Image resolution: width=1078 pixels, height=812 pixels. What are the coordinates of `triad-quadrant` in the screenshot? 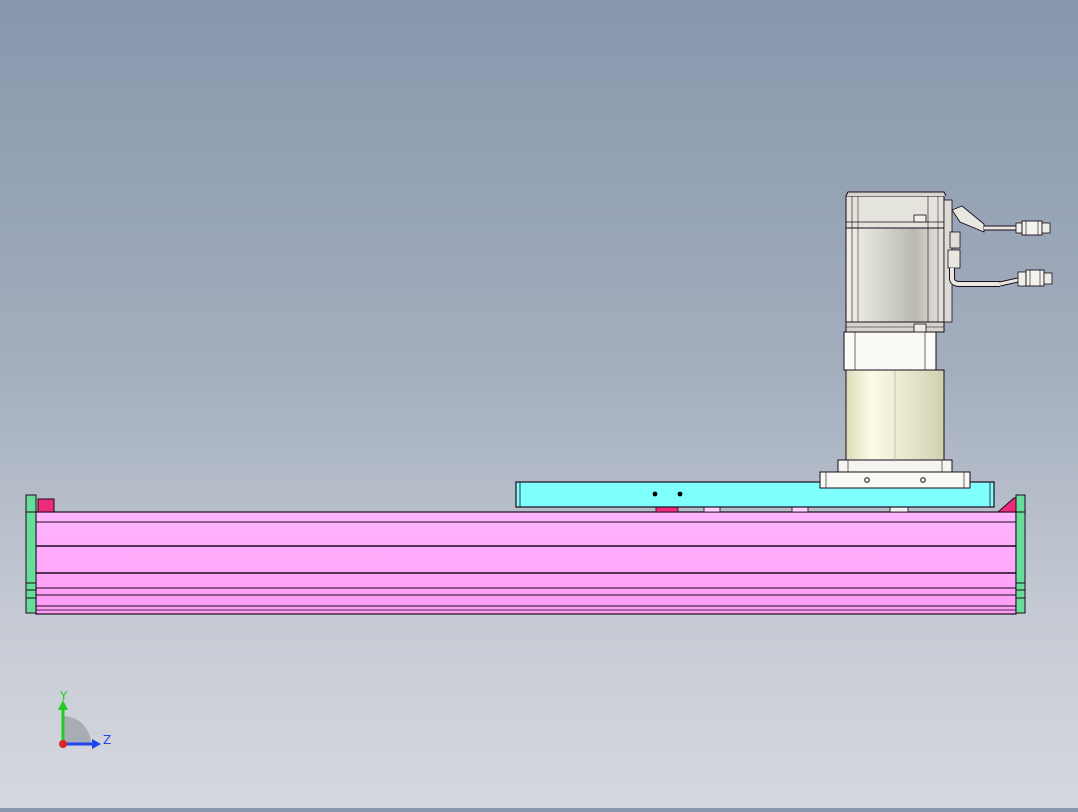 It's located at (77, 730).